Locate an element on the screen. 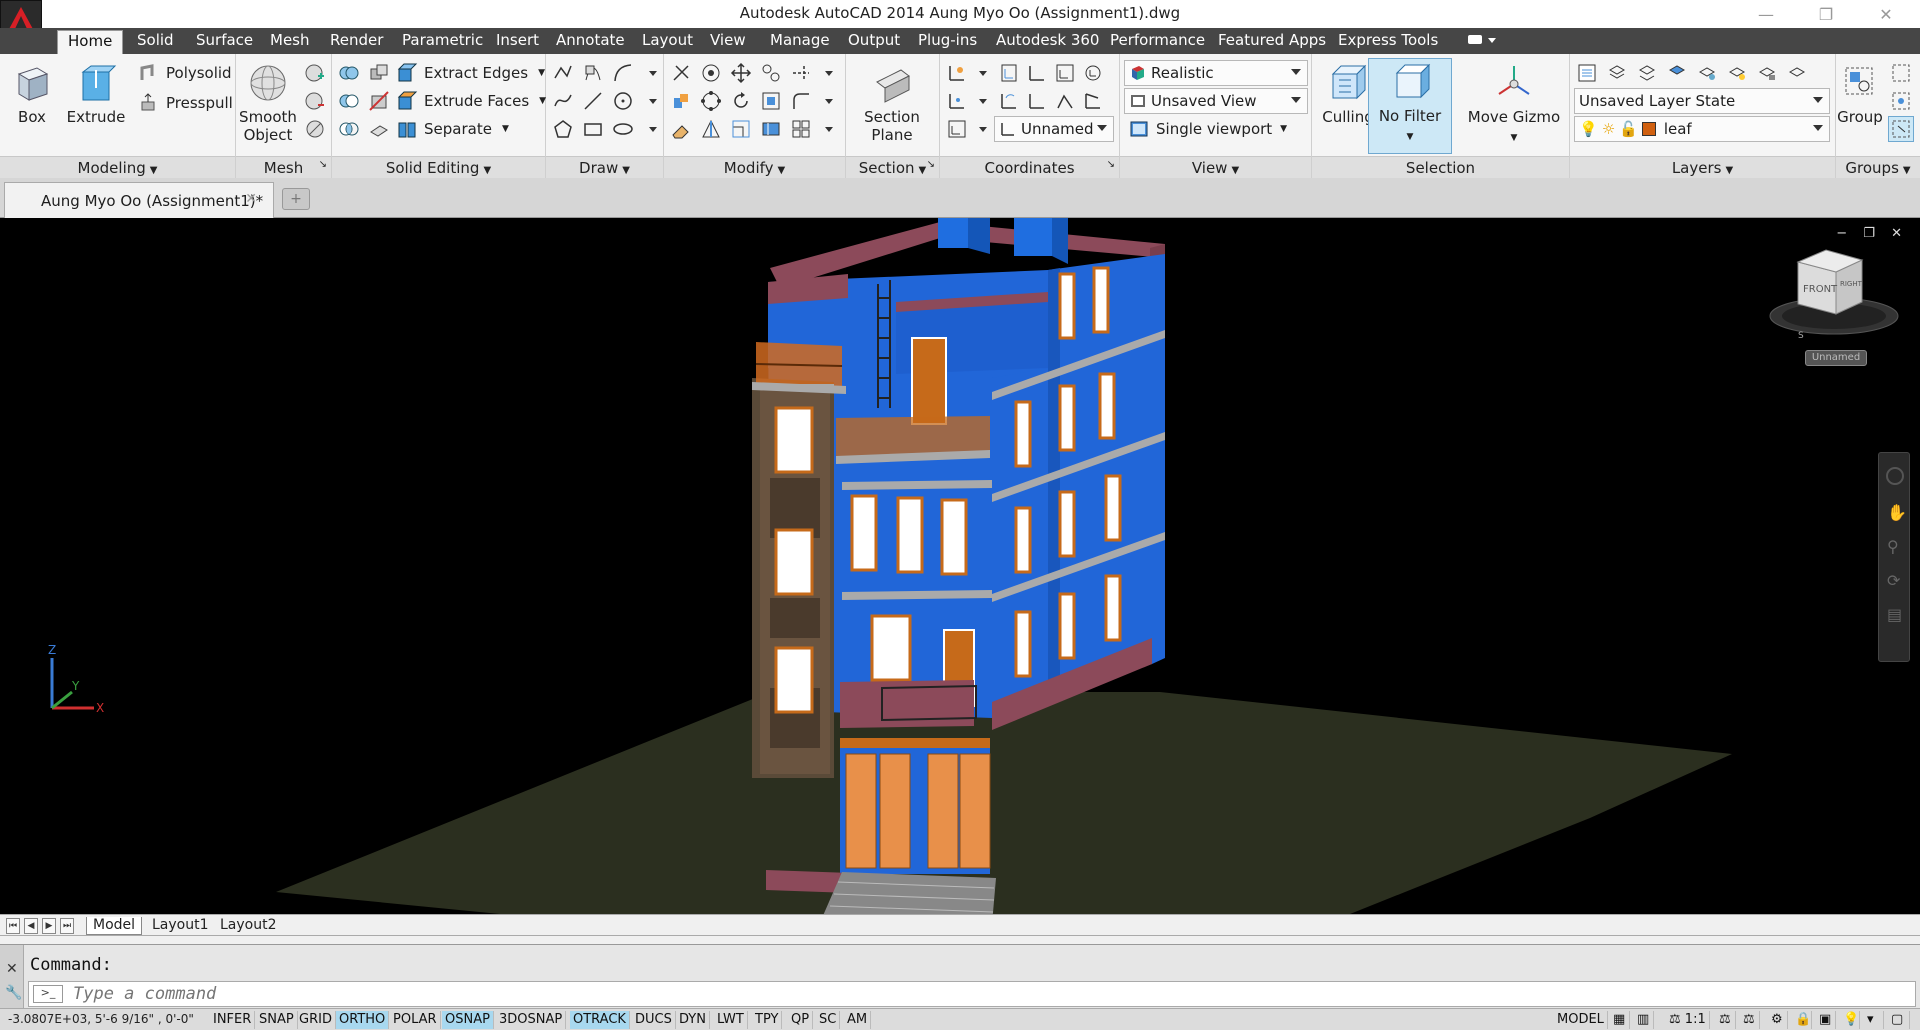  tab-render: Render is located at coordinates (356, 42).